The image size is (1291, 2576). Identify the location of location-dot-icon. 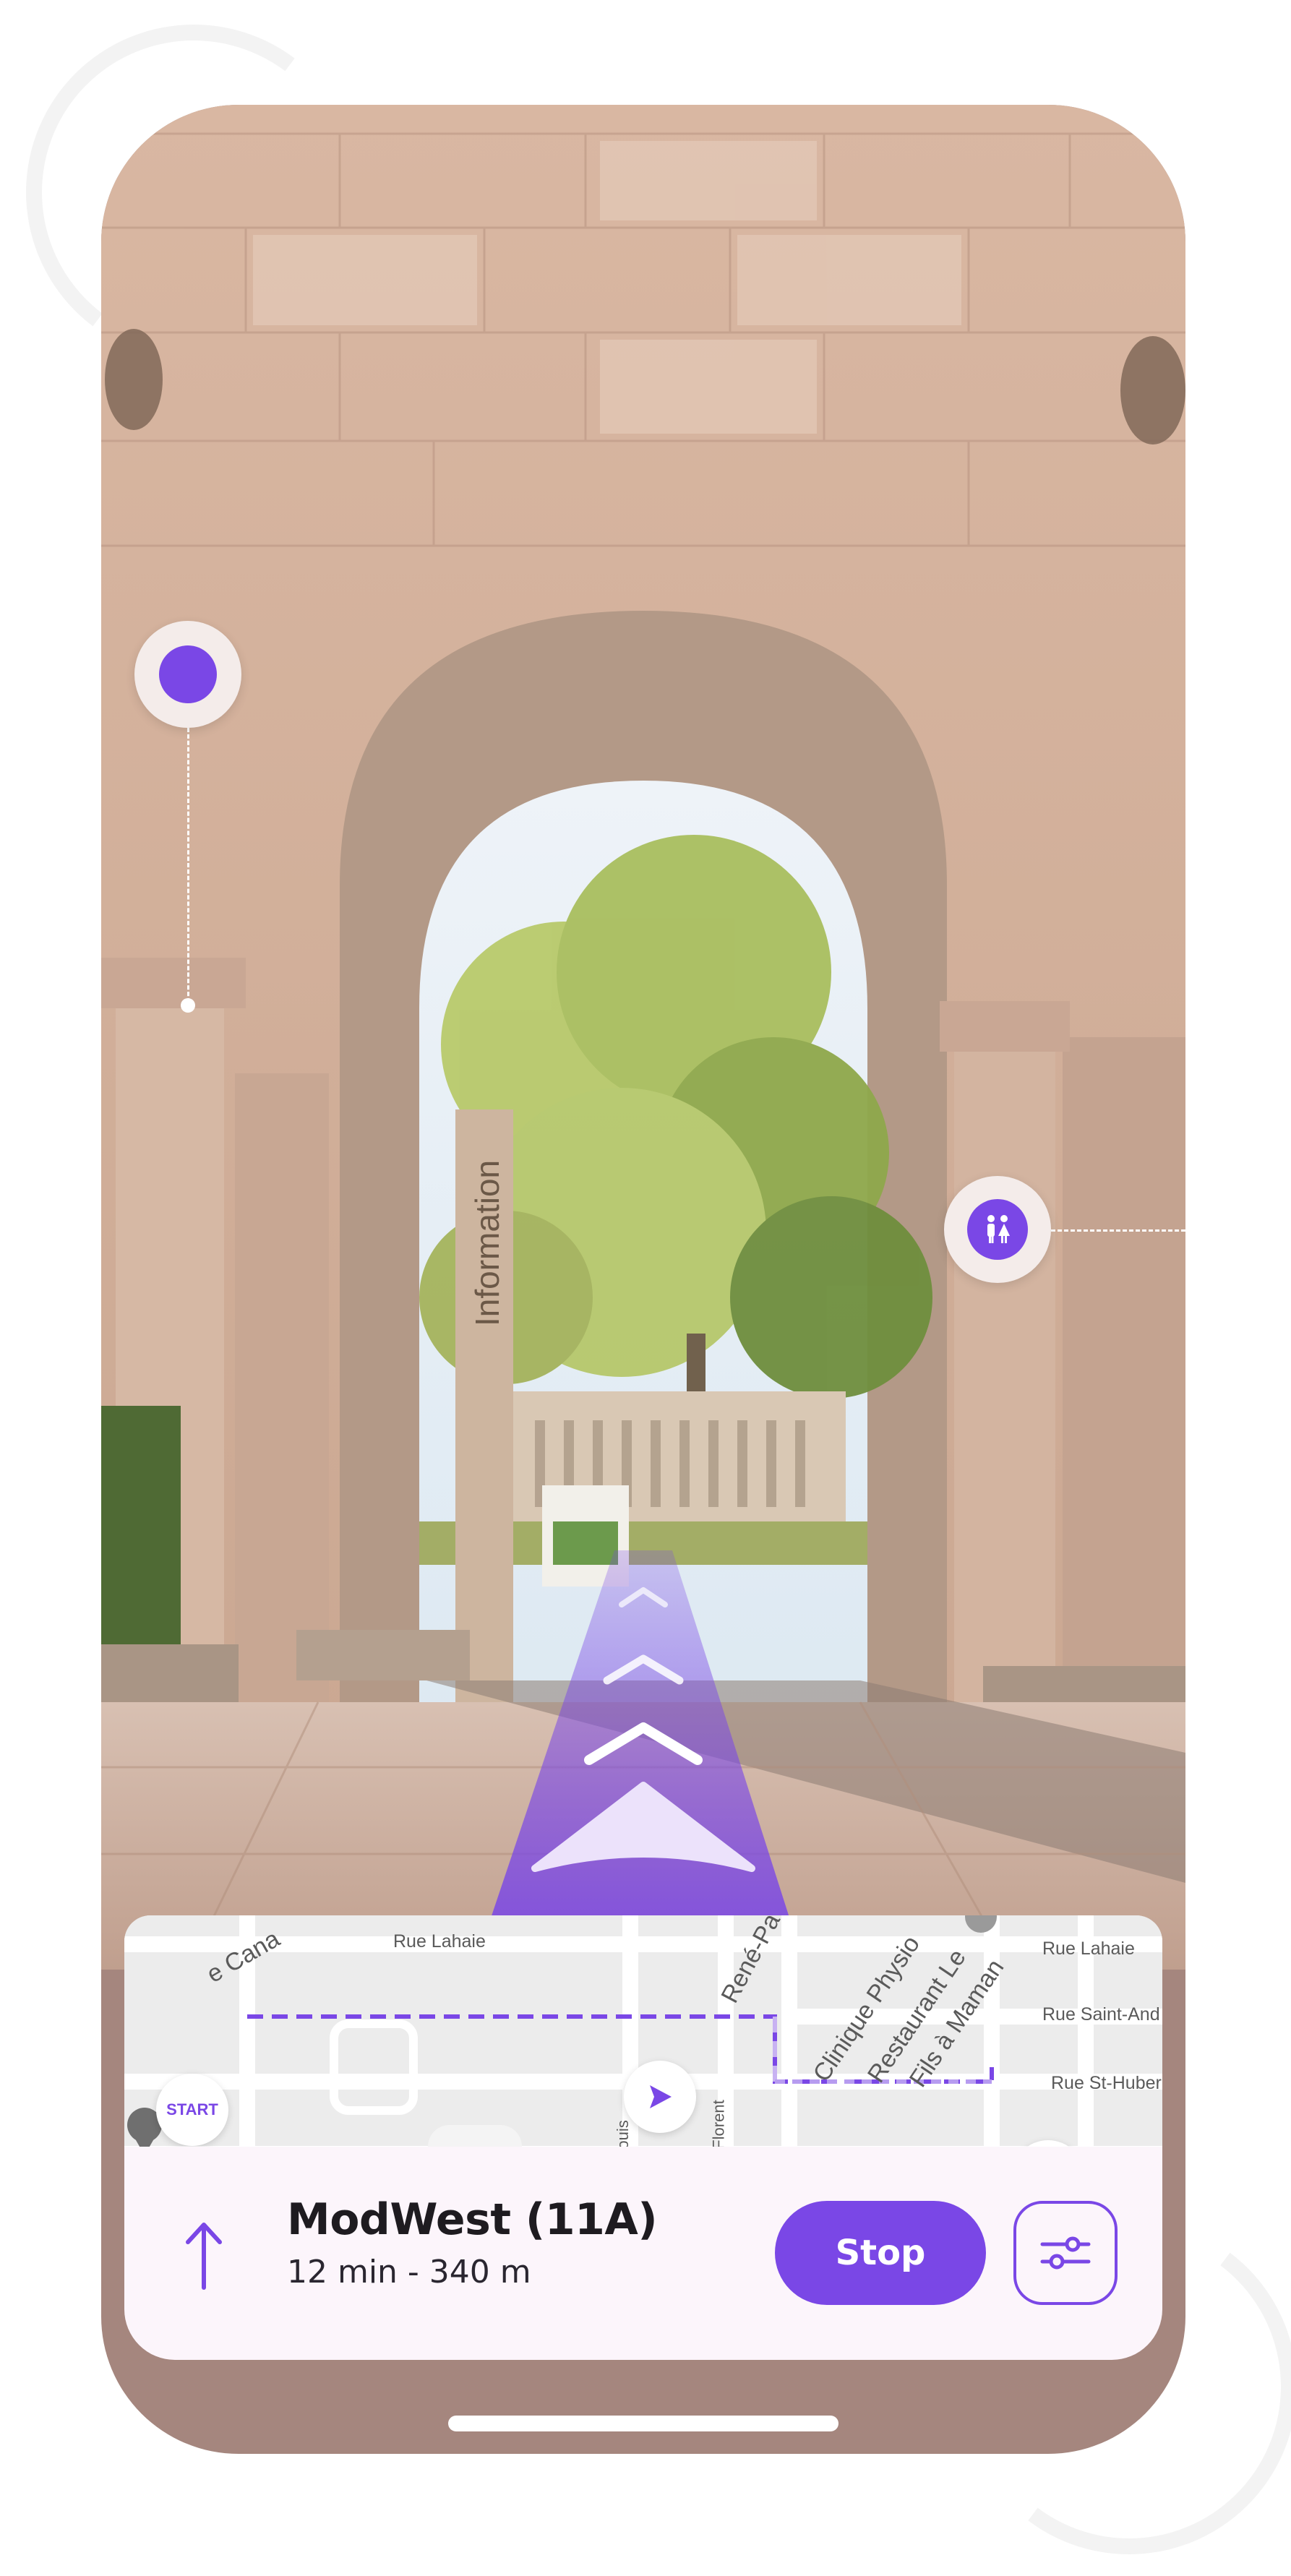
(188, 674).